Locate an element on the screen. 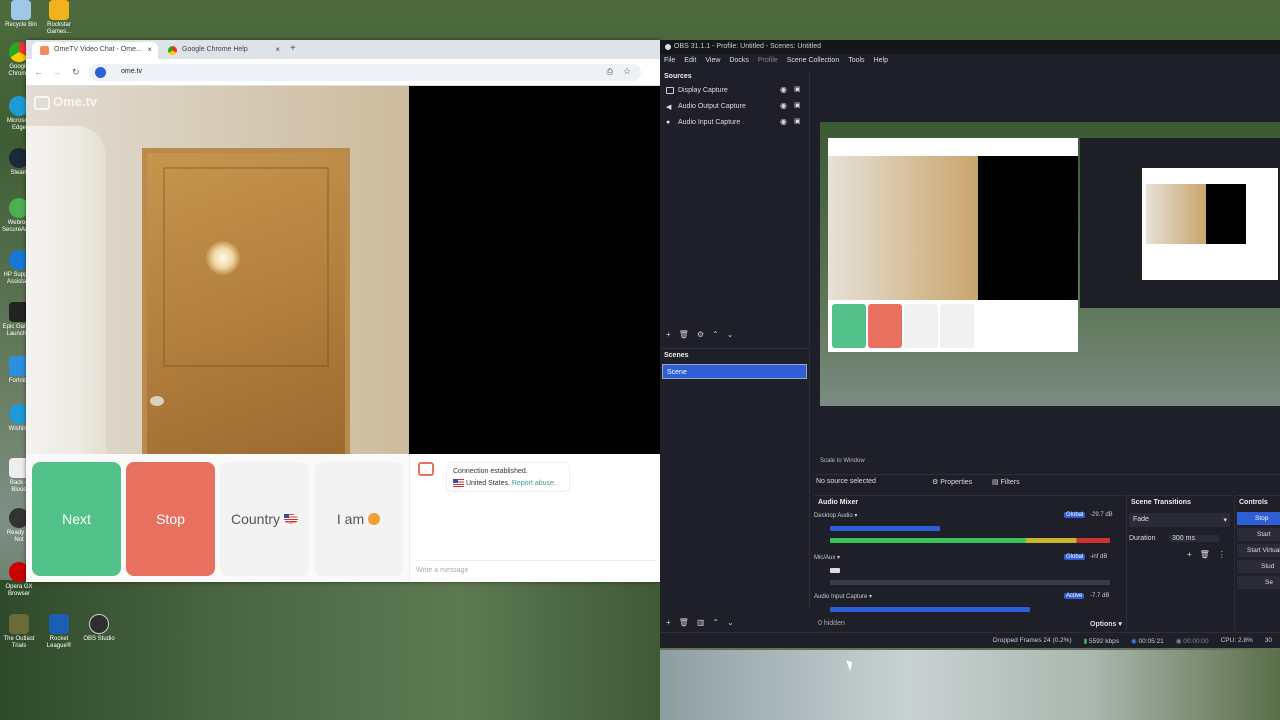  desktop-audio-meter is located at coordinates (970, 540).